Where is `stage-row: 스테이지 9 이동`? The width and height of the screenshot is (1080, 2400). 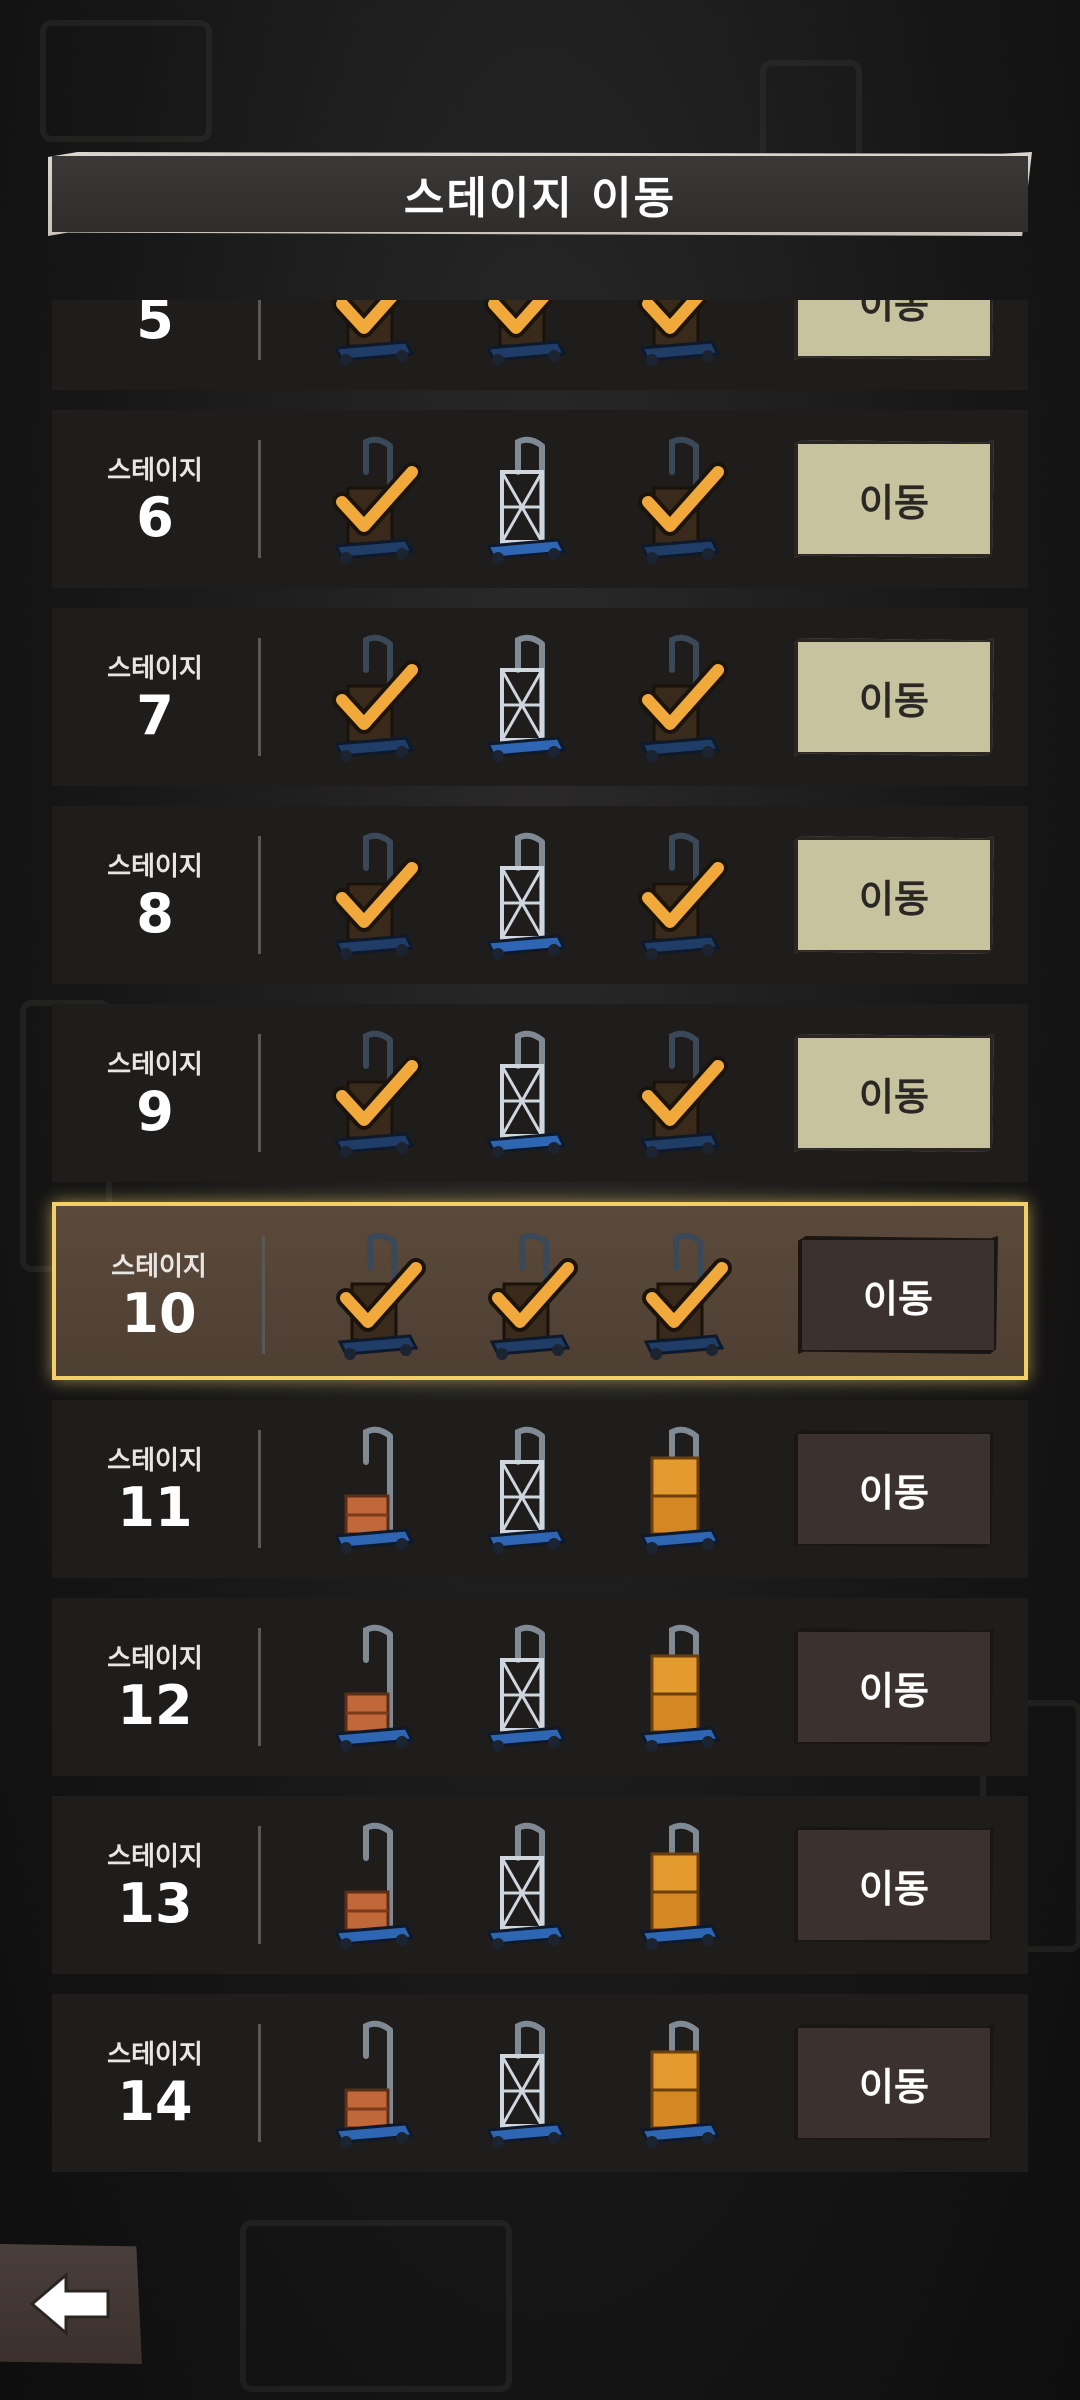 stage-row: 스테이지 9 이동 is located at coordinates (540, 1093).